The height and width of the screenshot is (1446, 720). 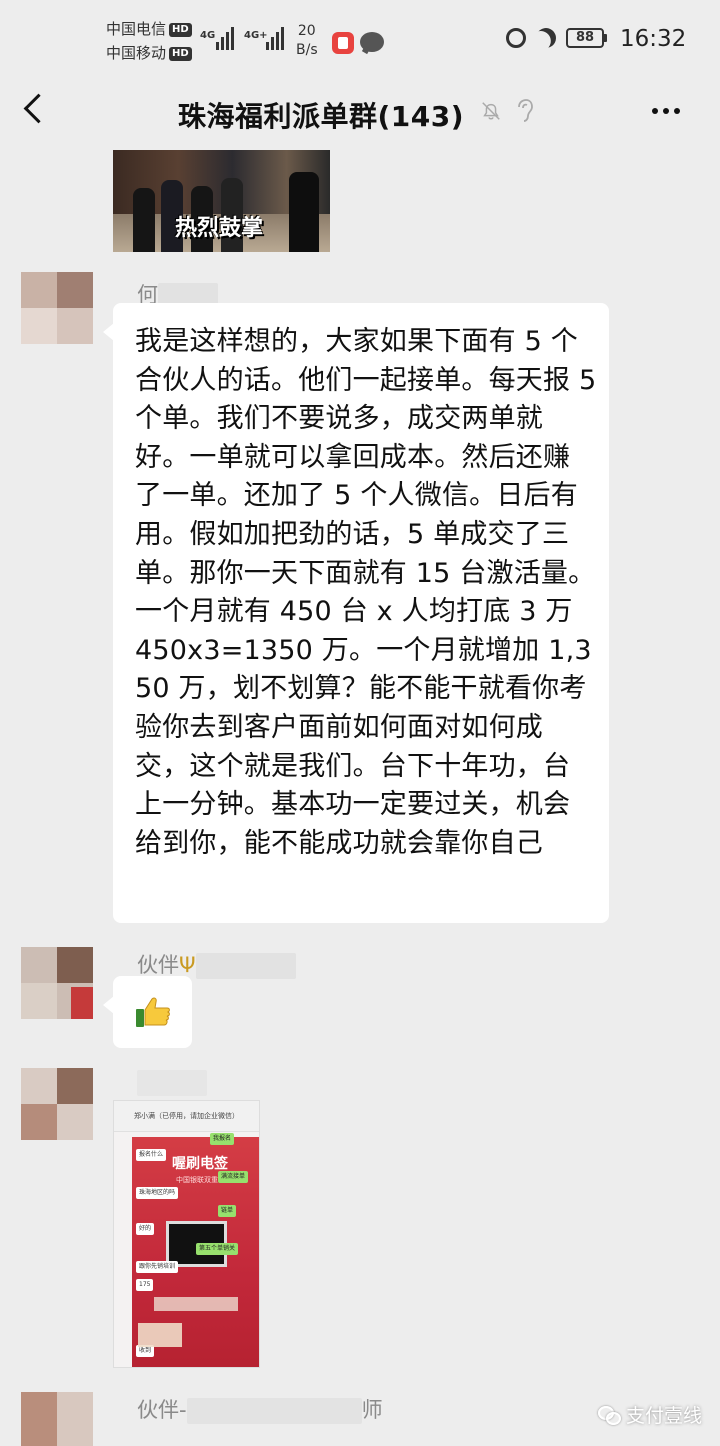 What do you see at coordinates (653, 39) in the screenshot?
I see `clock: 16:32` at bounding box center [653, 39].